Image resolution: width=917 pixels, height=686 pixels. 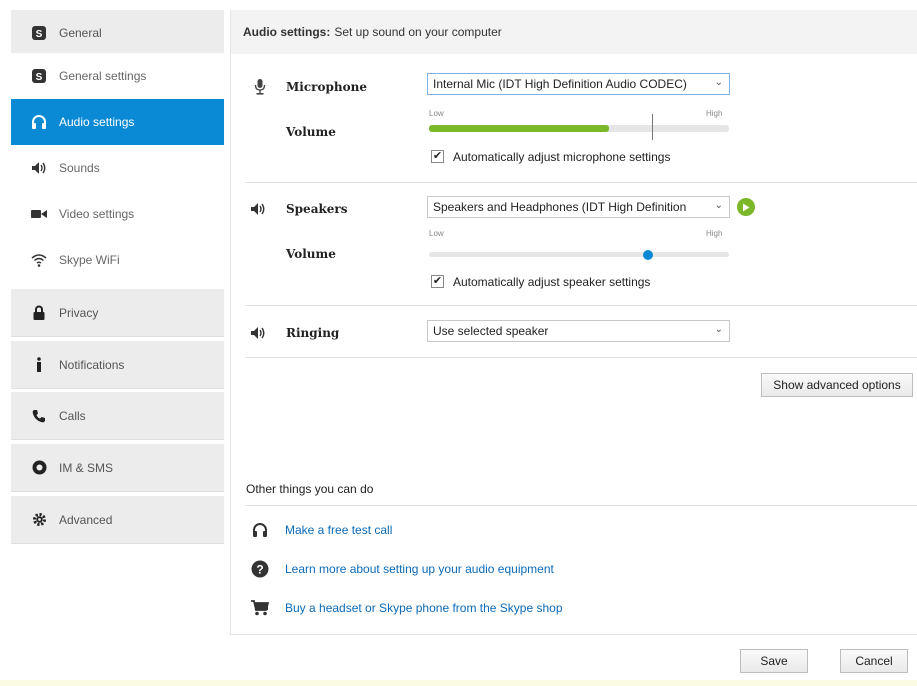 I want to click on play-test-sound-button, so click(x=746, y=207).